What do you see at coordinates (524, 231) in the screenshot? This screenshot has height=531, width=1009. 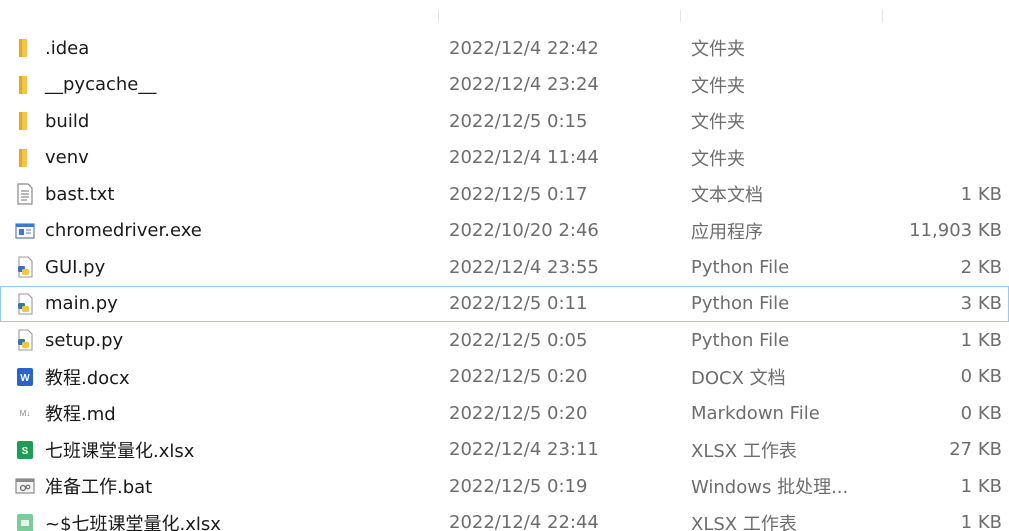 I see `file-modified-date: 2022/10/20 2:46` at bounding box center [524, 231].